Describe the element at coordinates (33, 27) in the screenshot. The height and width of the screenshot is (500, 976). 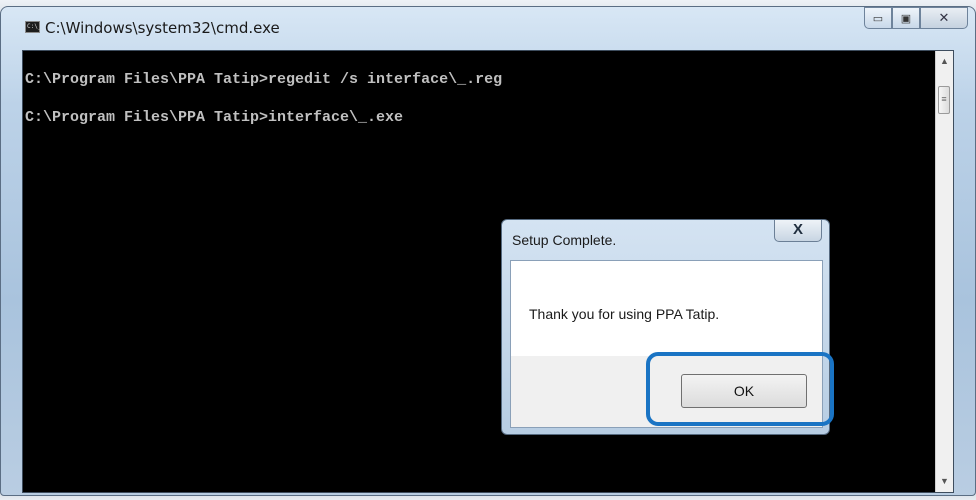
I see `cmd-icon: C:\_` at that location.